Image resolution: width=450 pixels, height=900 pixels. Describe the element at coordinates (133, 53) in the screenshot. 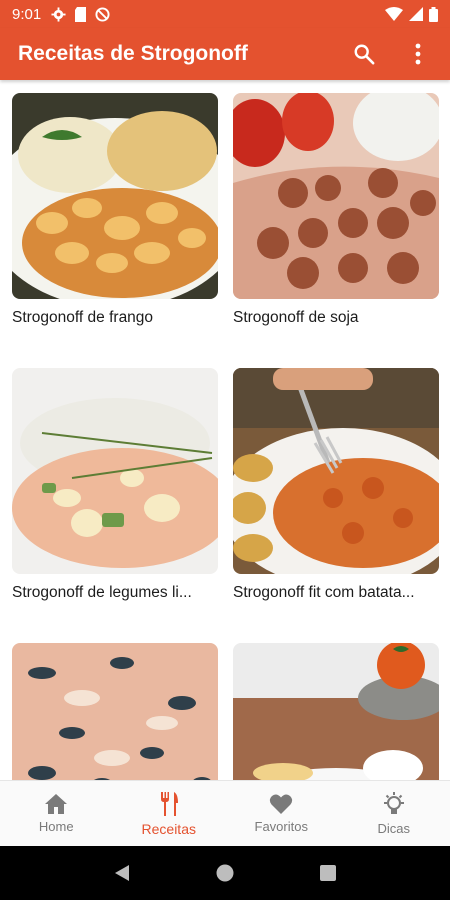

I see `page-title: Receitas de Strogonoff` at that location.